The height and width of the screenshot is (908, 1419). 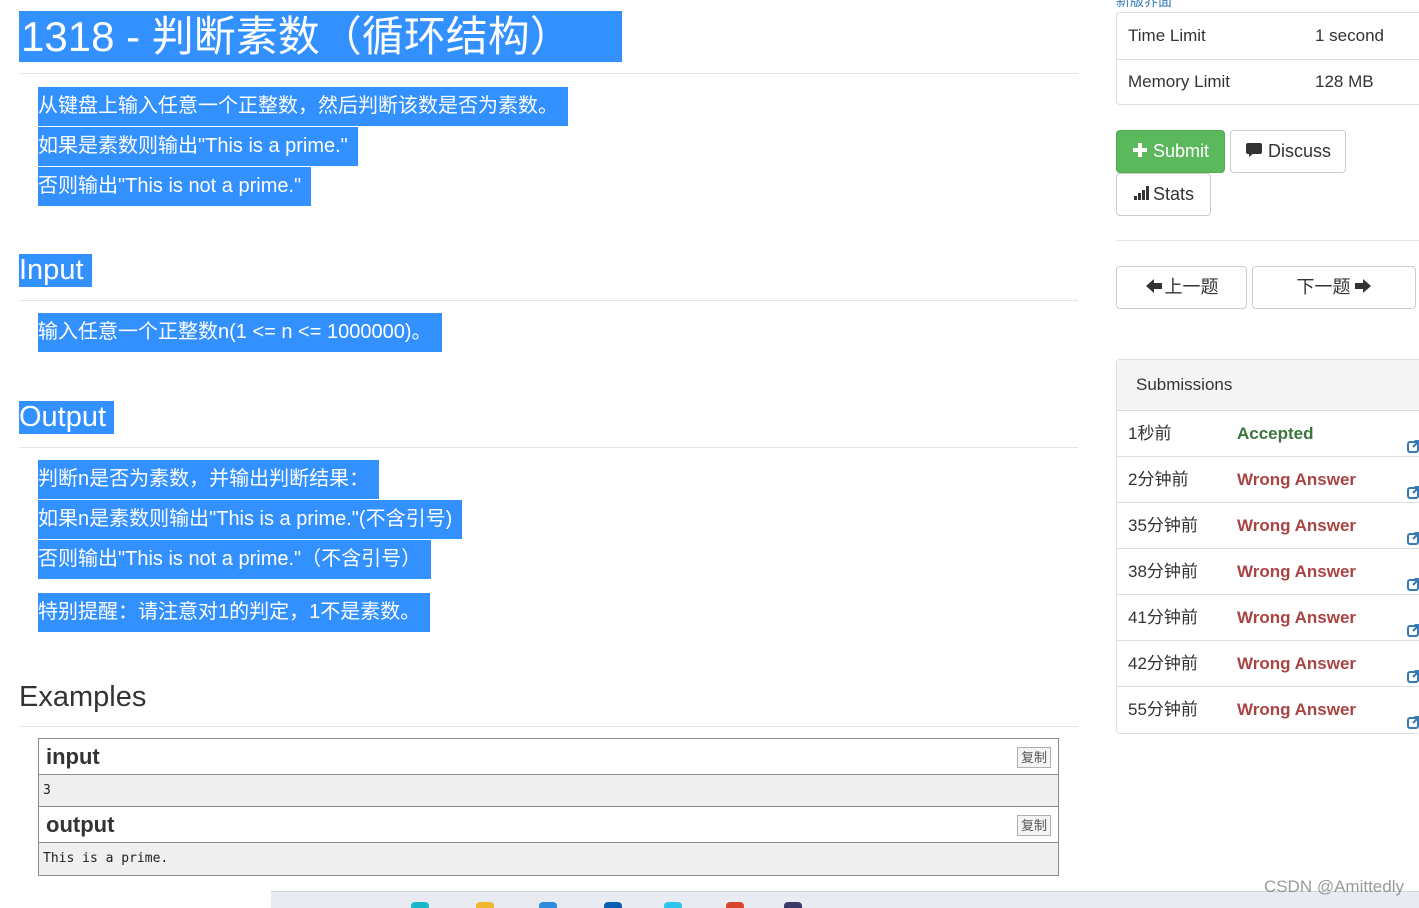 What do you see at coordinates (1363, 288) in the screenshot?
I see `arrow-right-icon` at bounding box center [1363, 288].